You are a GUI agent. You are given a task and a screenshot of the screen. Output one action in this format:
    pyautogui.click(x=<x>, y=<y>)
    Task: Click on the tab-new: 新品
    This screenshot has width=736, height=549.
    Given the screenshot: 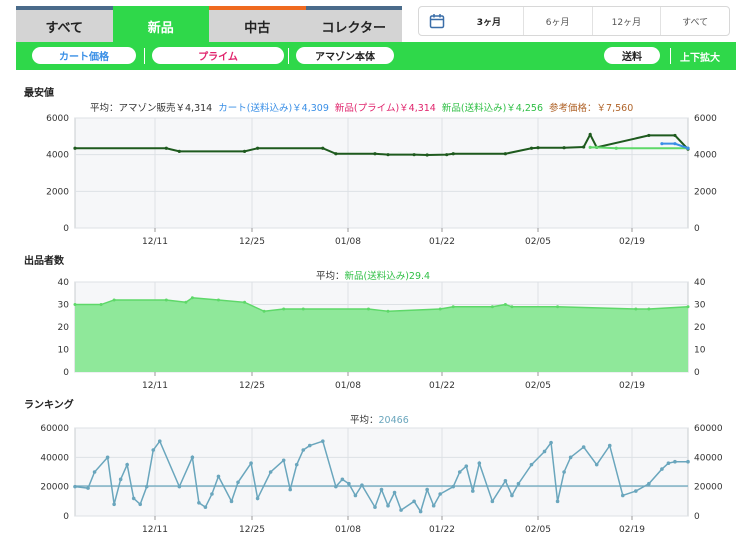 What is the action you would take?
    pyautogui.click(x=160, y=24)
    